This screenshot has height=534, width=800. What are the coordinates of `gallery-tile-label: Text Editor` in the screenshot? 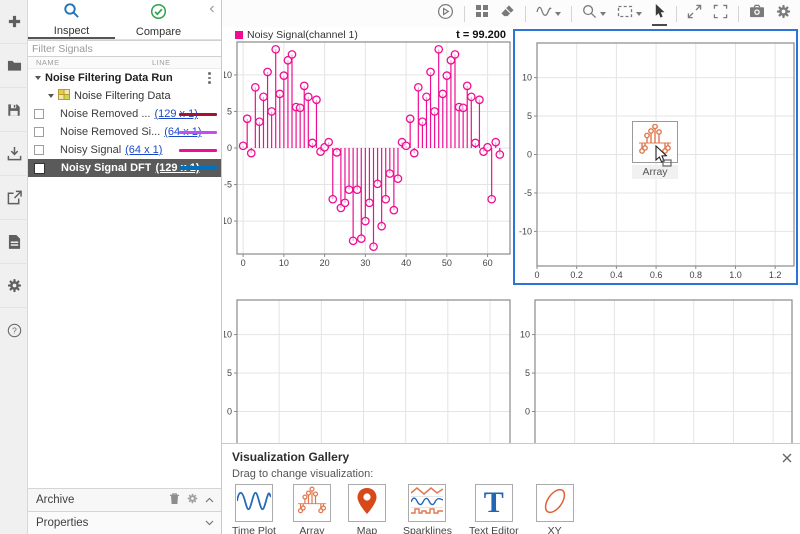 It's located at (494, 529).